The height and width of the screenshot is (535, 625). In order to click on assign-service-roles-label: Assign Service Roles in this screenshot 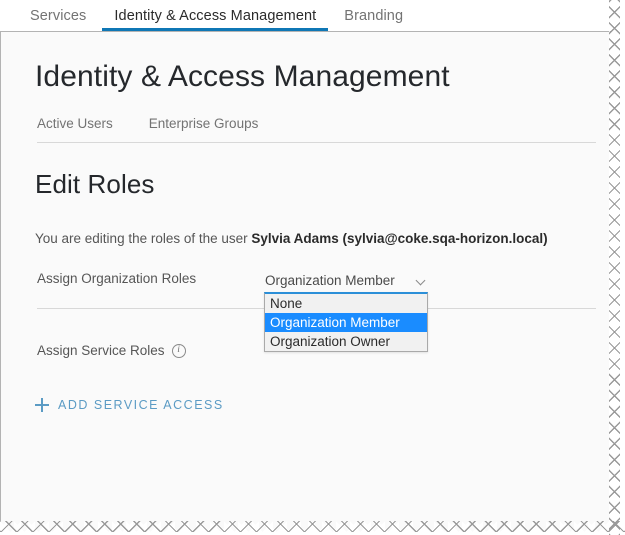, I will do `click(101, 350)`.